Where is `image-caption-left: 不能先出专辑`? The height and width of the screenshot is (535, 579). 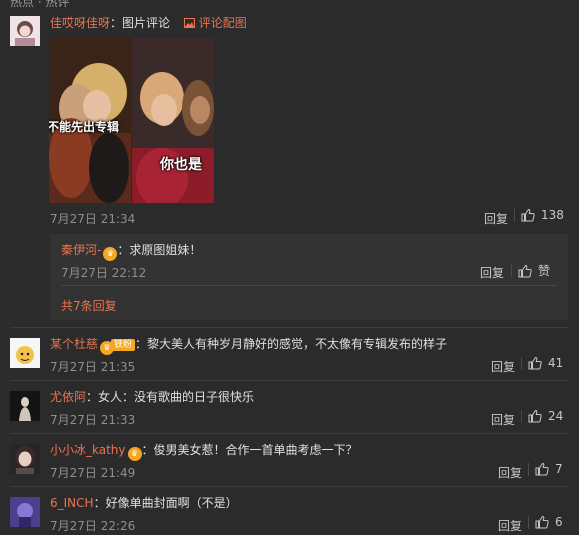 image-caption-left: 不能先出专辑 is located at coordinates (84, 127).